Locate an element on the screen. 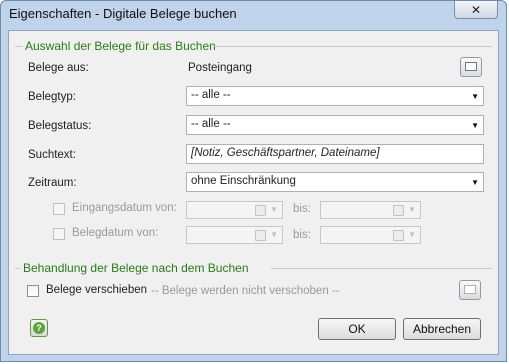 This screenshot has height=364, width=509. belegdatum-checkbox is located at coordinates (59, 234).